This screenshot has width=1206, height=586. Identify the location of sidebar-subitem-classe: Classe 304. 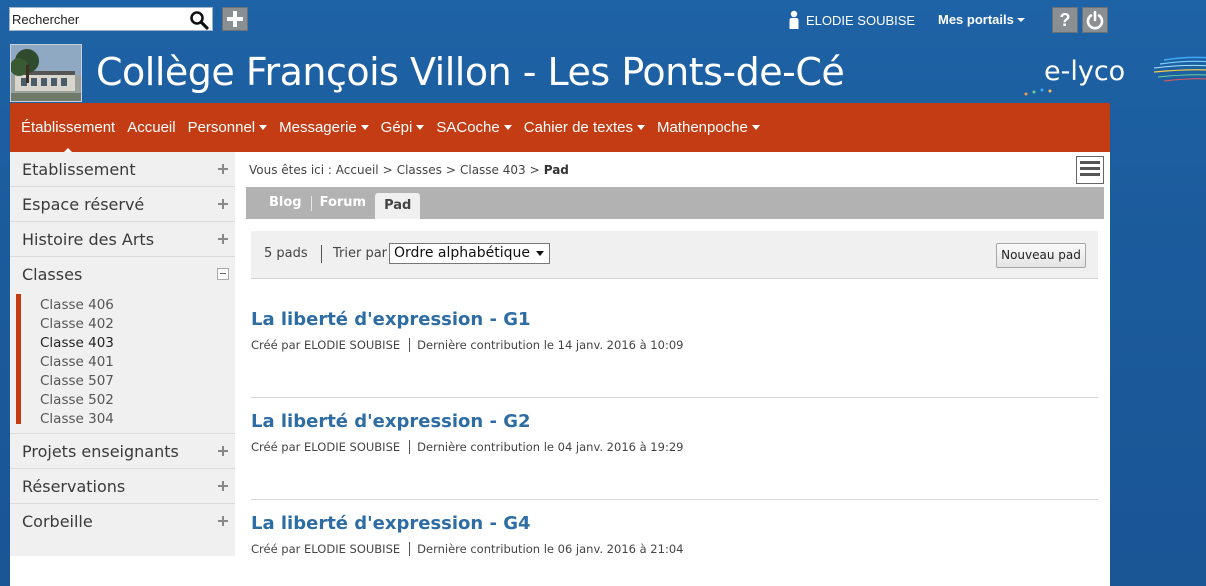
(137, 419).